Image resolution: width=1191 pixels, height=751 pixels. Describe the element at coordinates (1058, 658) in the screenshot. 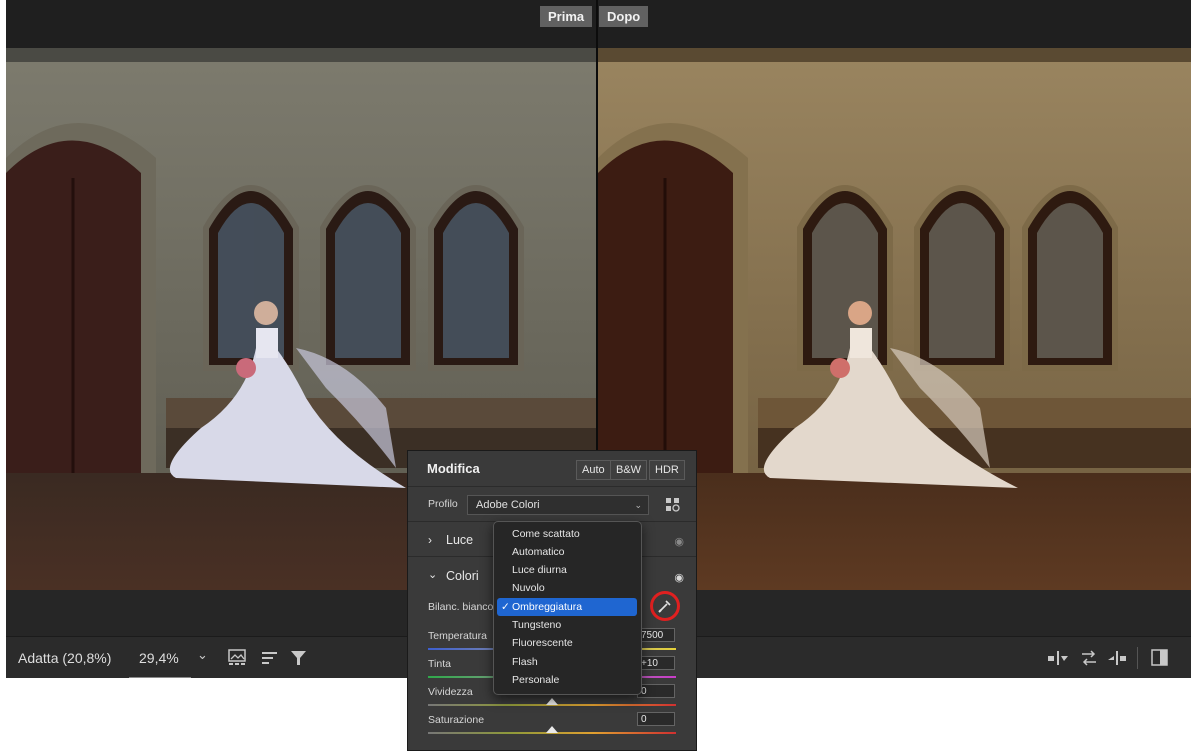

I see `compare-side-by-side-icon` at that location.